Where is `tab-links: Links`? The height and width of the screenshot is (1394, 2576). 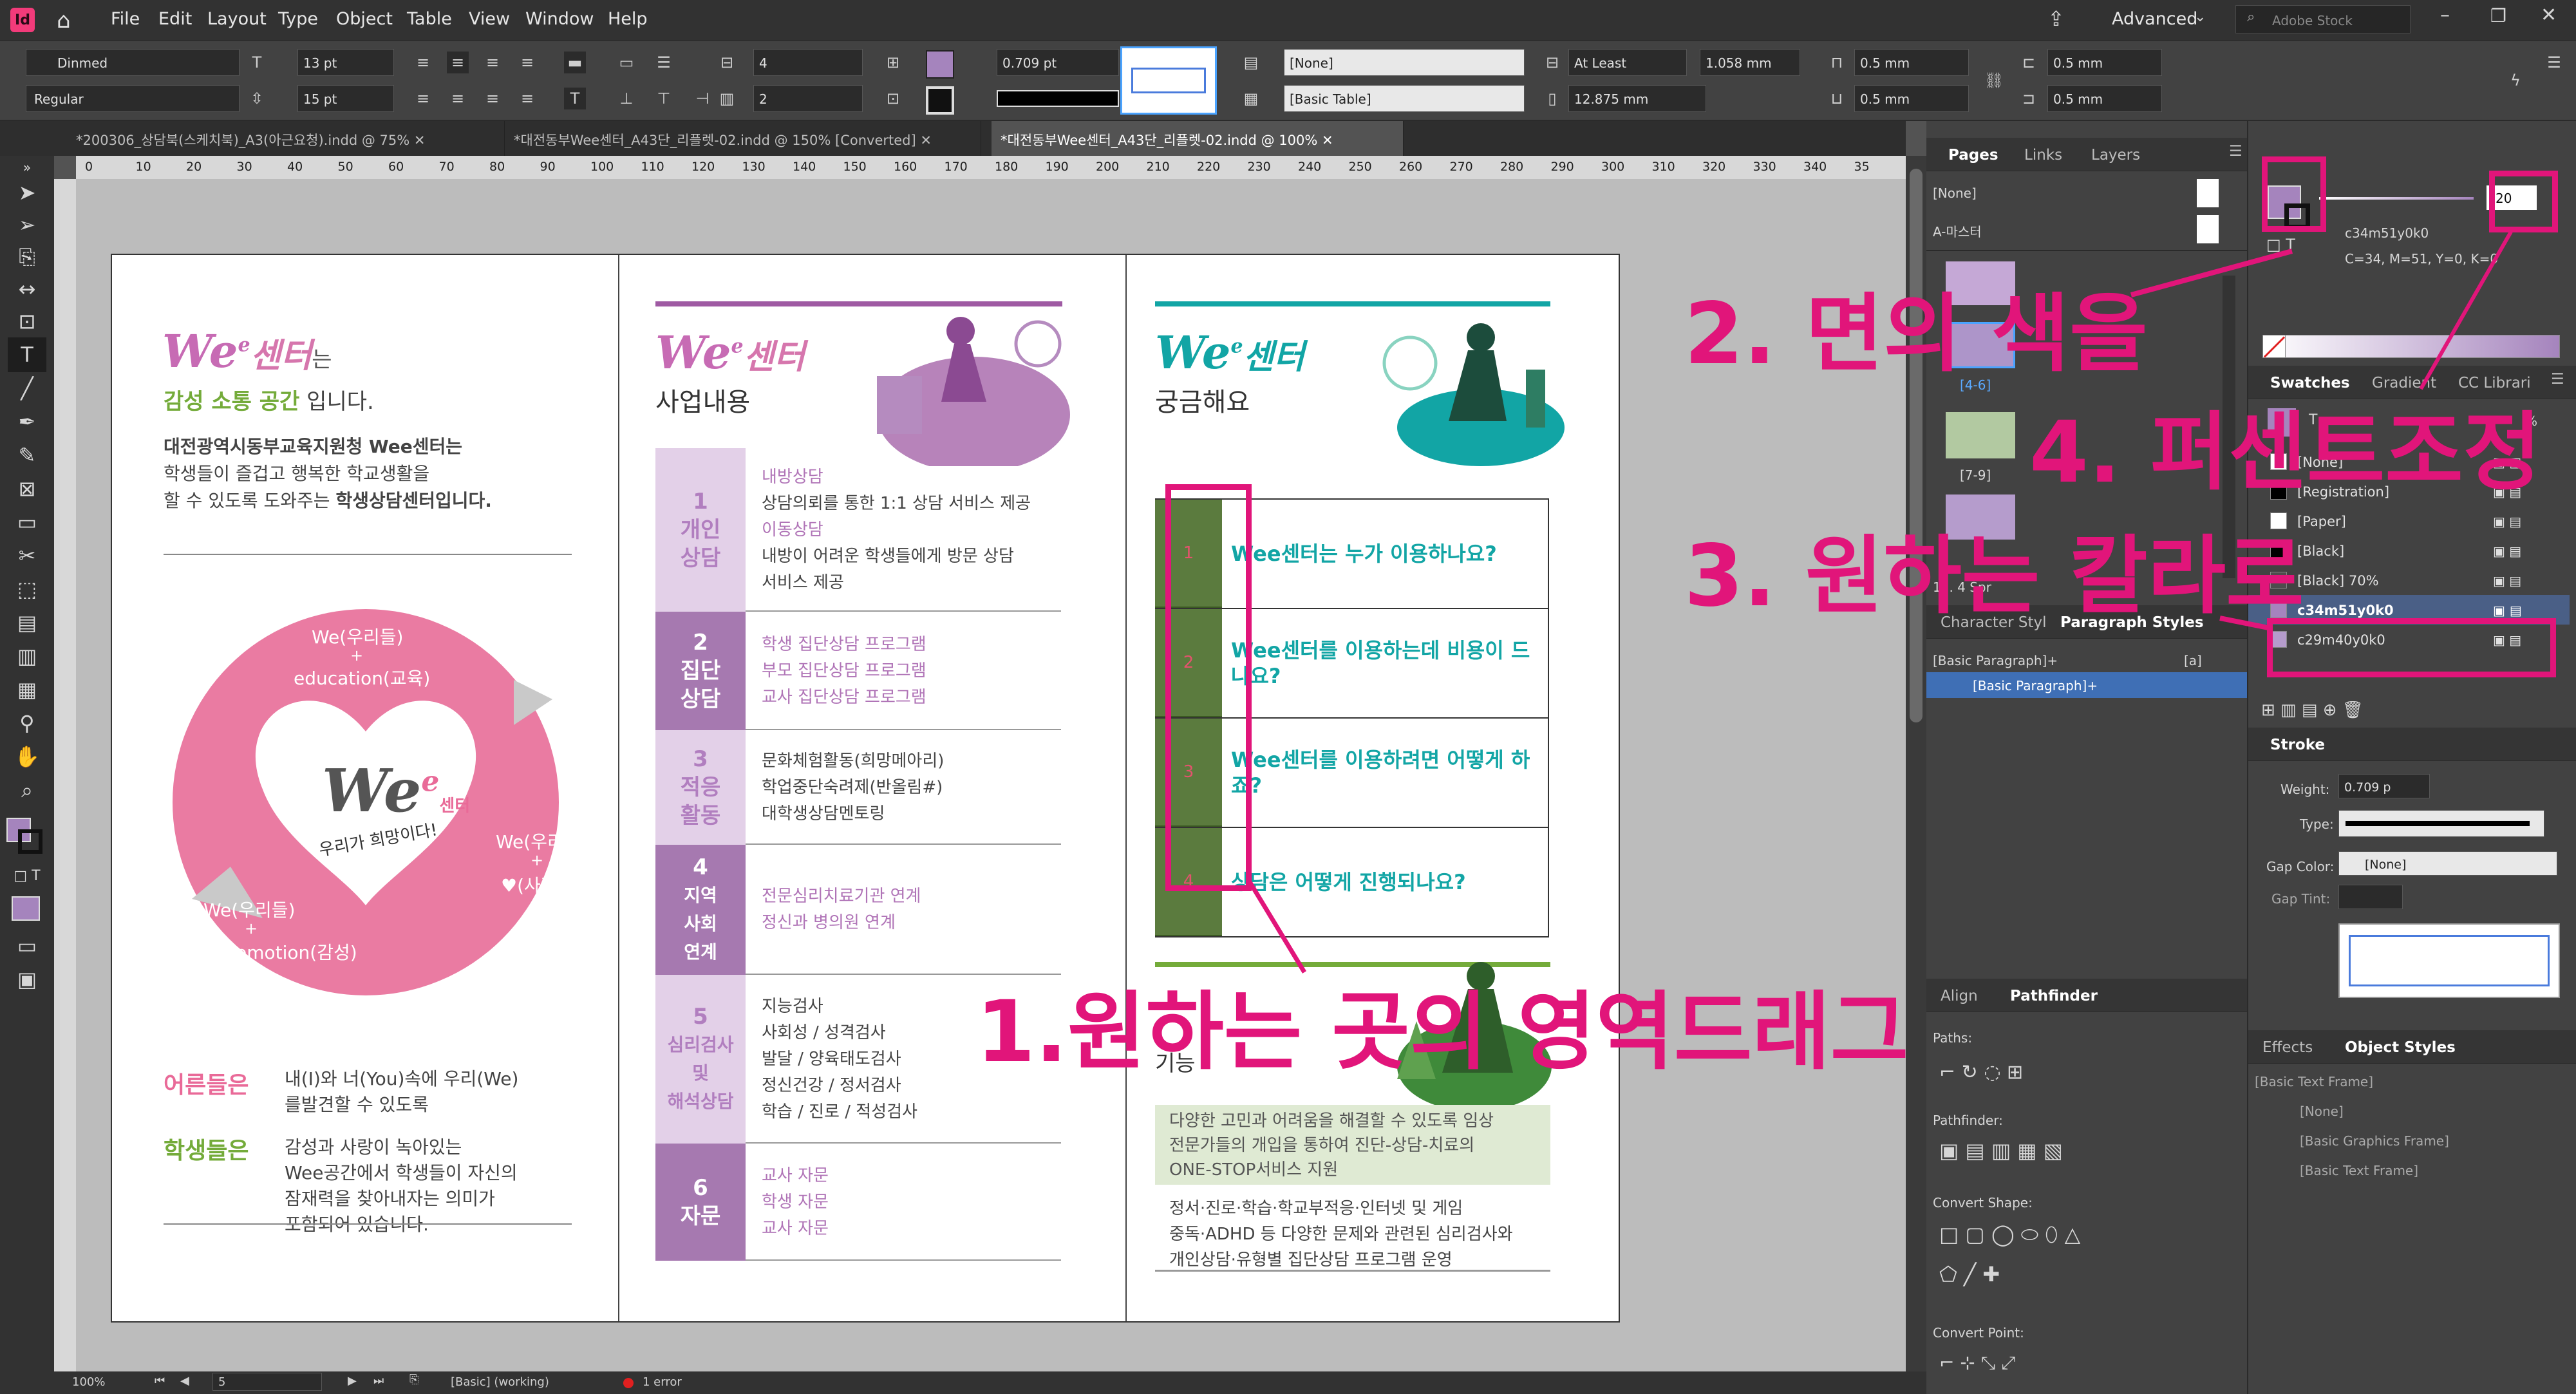
tab-links: Links is located at coordinates (2043, 155).